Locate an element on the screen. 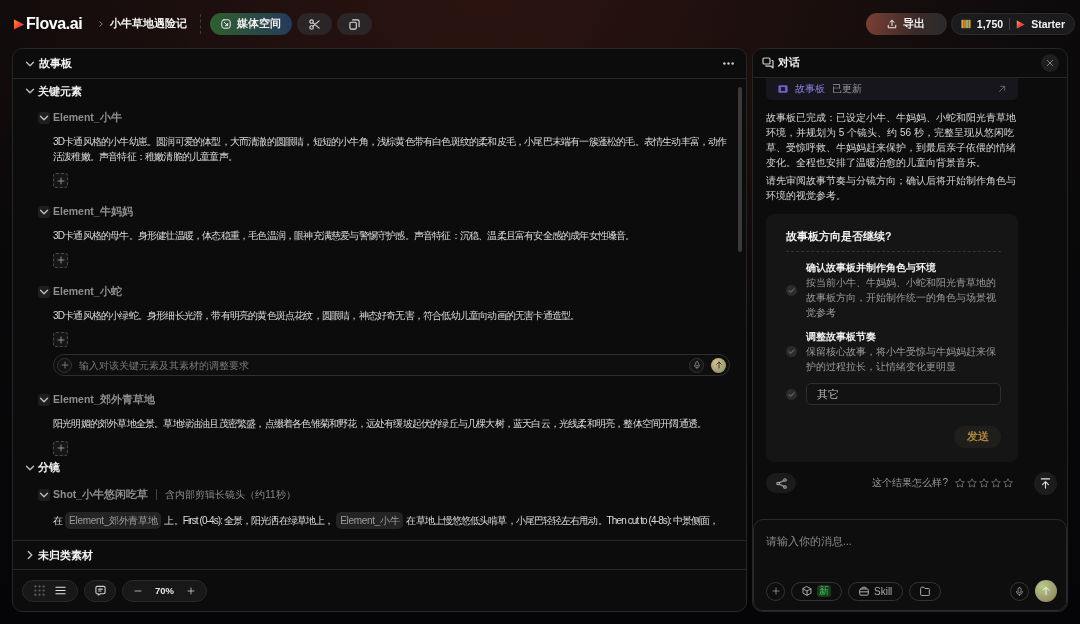 The image size is (1080, 624). play-icon is located at coordinates (1021, 24).